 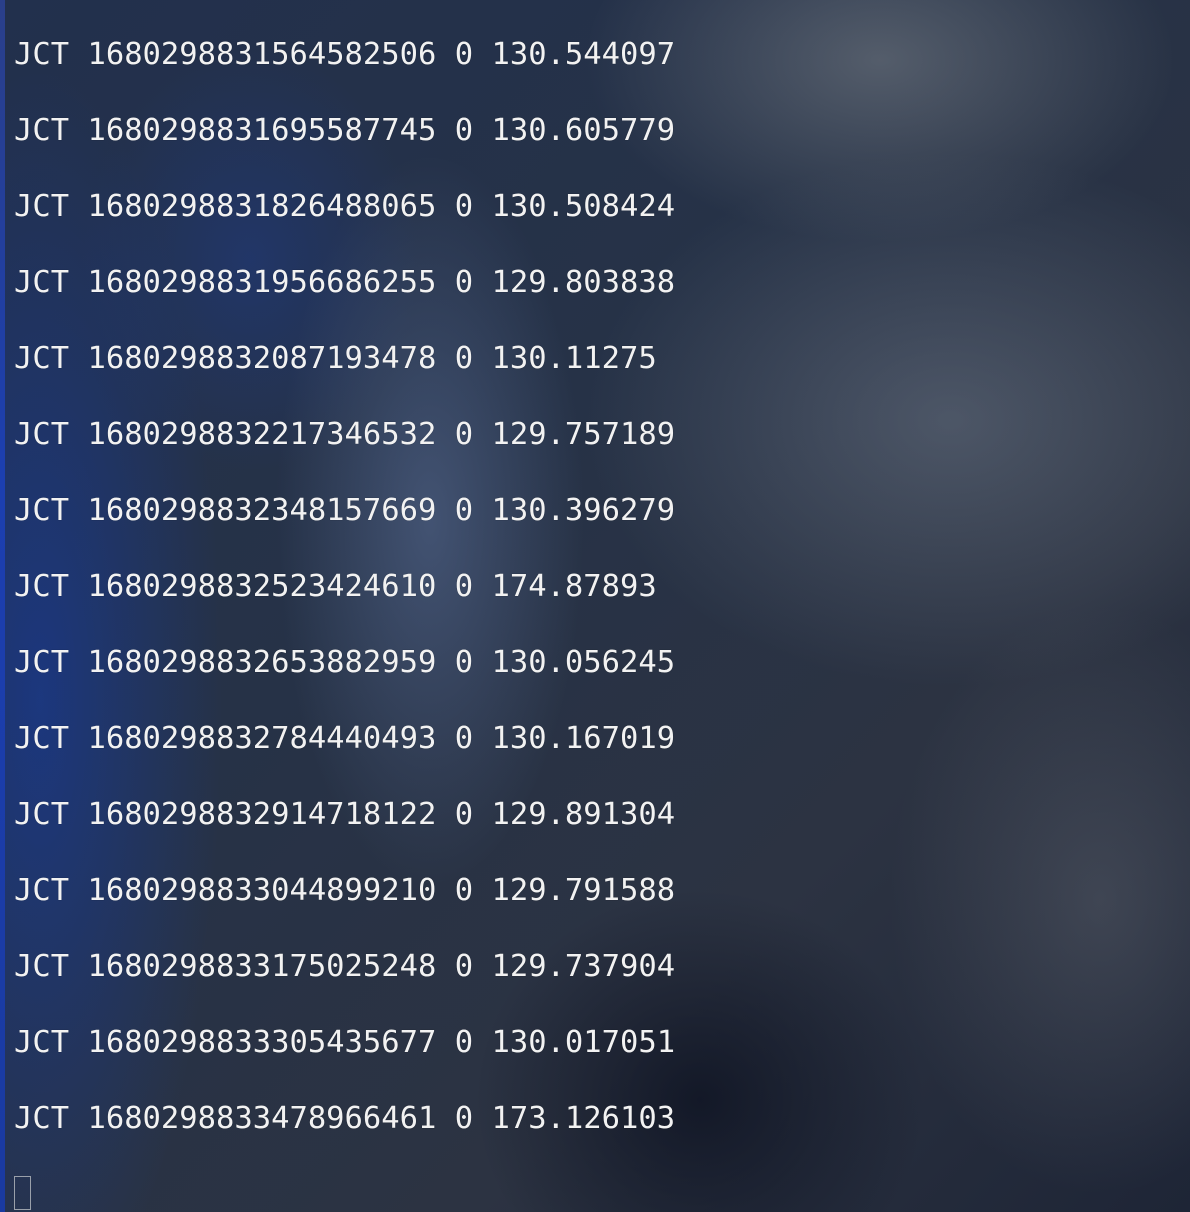 I want to click on line-value: 129.757189, so click(x=583, y=434).